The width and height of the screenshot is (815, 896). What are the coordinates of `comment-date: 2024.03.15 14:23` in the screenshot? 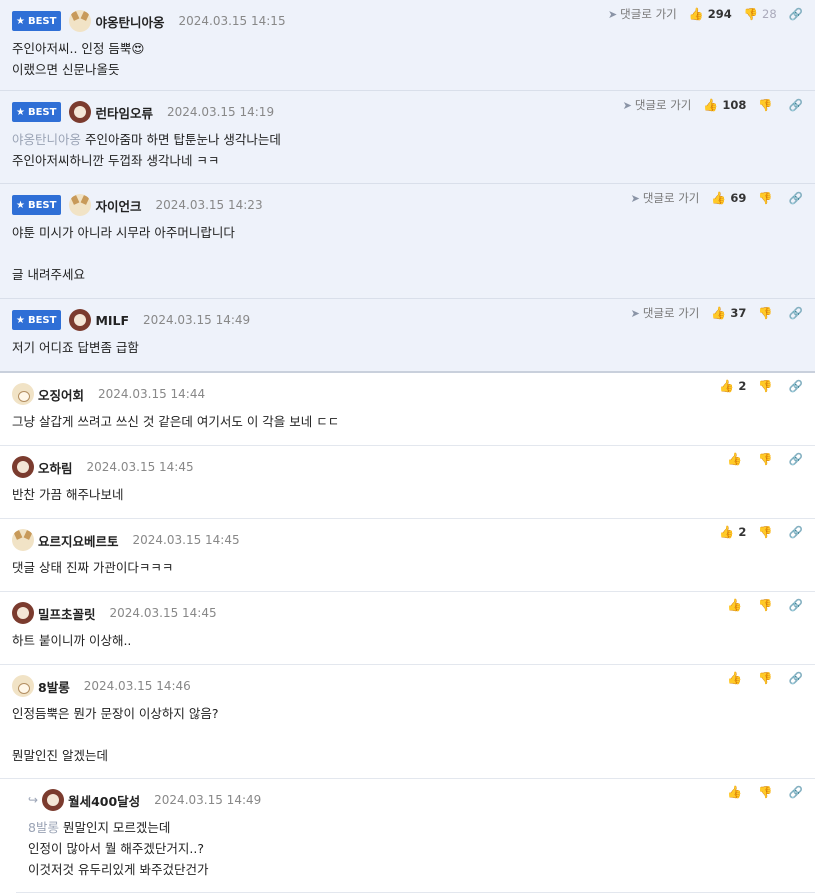 It's located at (209, 205).